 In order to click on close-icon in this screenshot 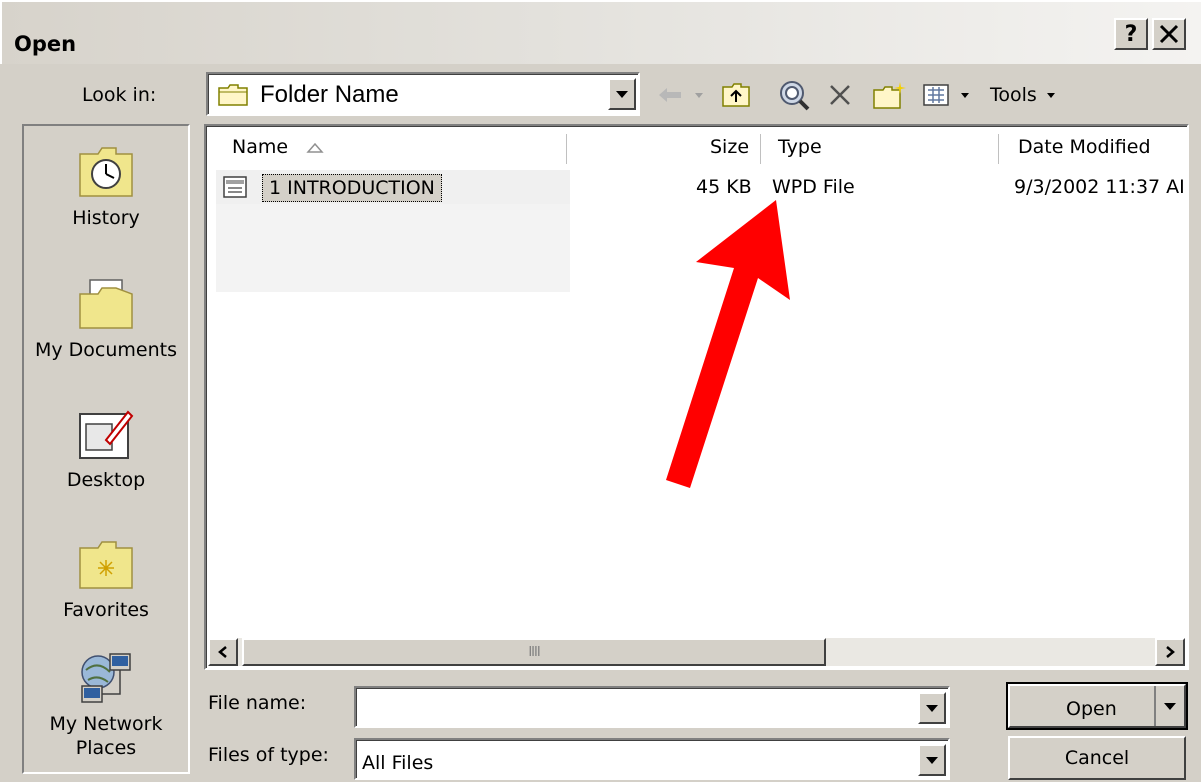, I will do `click(1169, 34)`.